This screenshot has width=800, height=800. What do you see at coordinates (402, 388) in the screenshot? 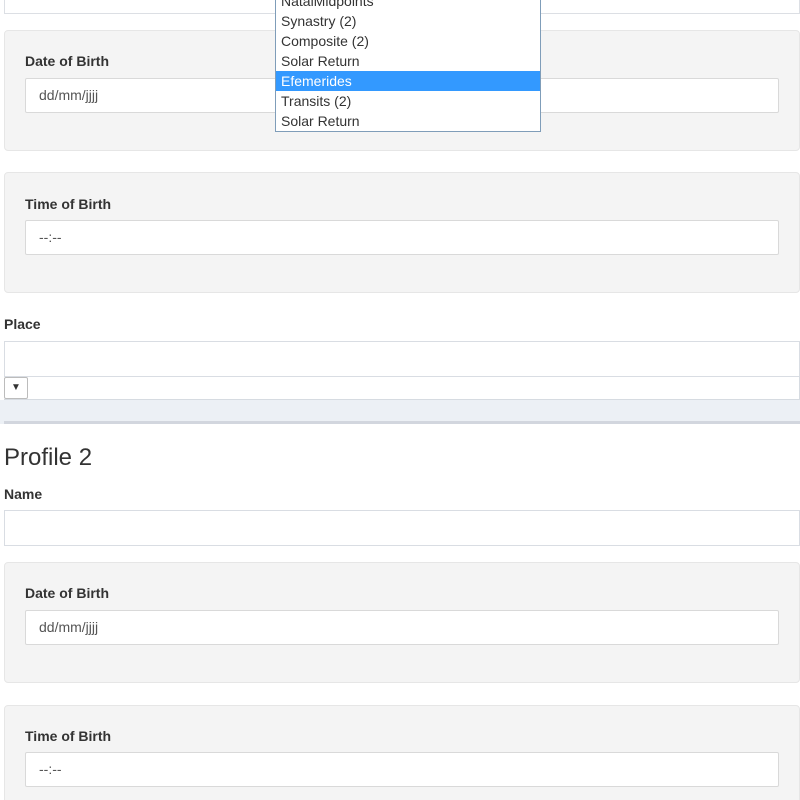
I see `place-select-border` at bounding box center [402, 388].